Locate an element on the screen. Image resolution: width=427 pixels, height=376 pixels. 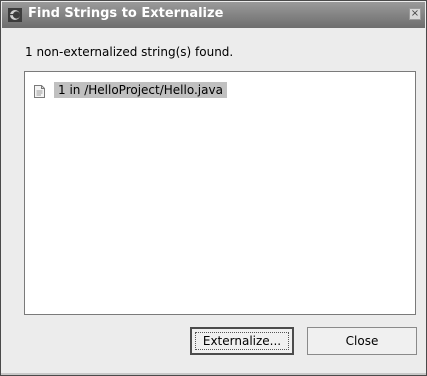
java-file-icon is located at coordinates (39, 90).